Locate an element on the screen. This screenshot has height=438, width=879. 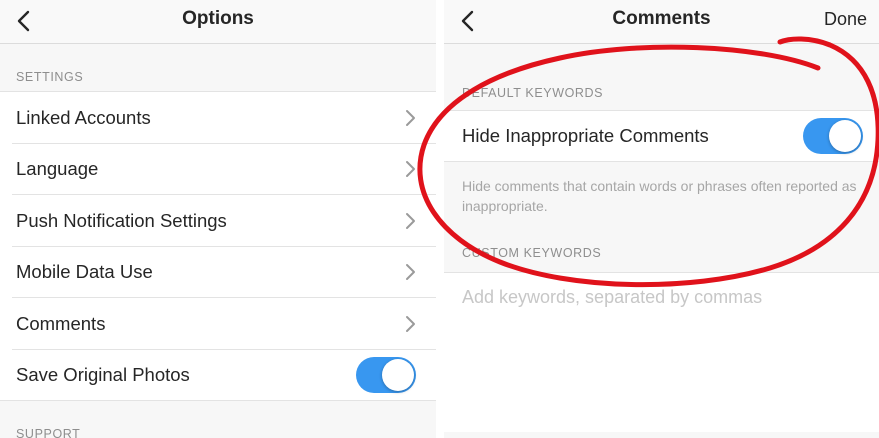
save-original-photos-toggle is located at coordinates (386, 375).